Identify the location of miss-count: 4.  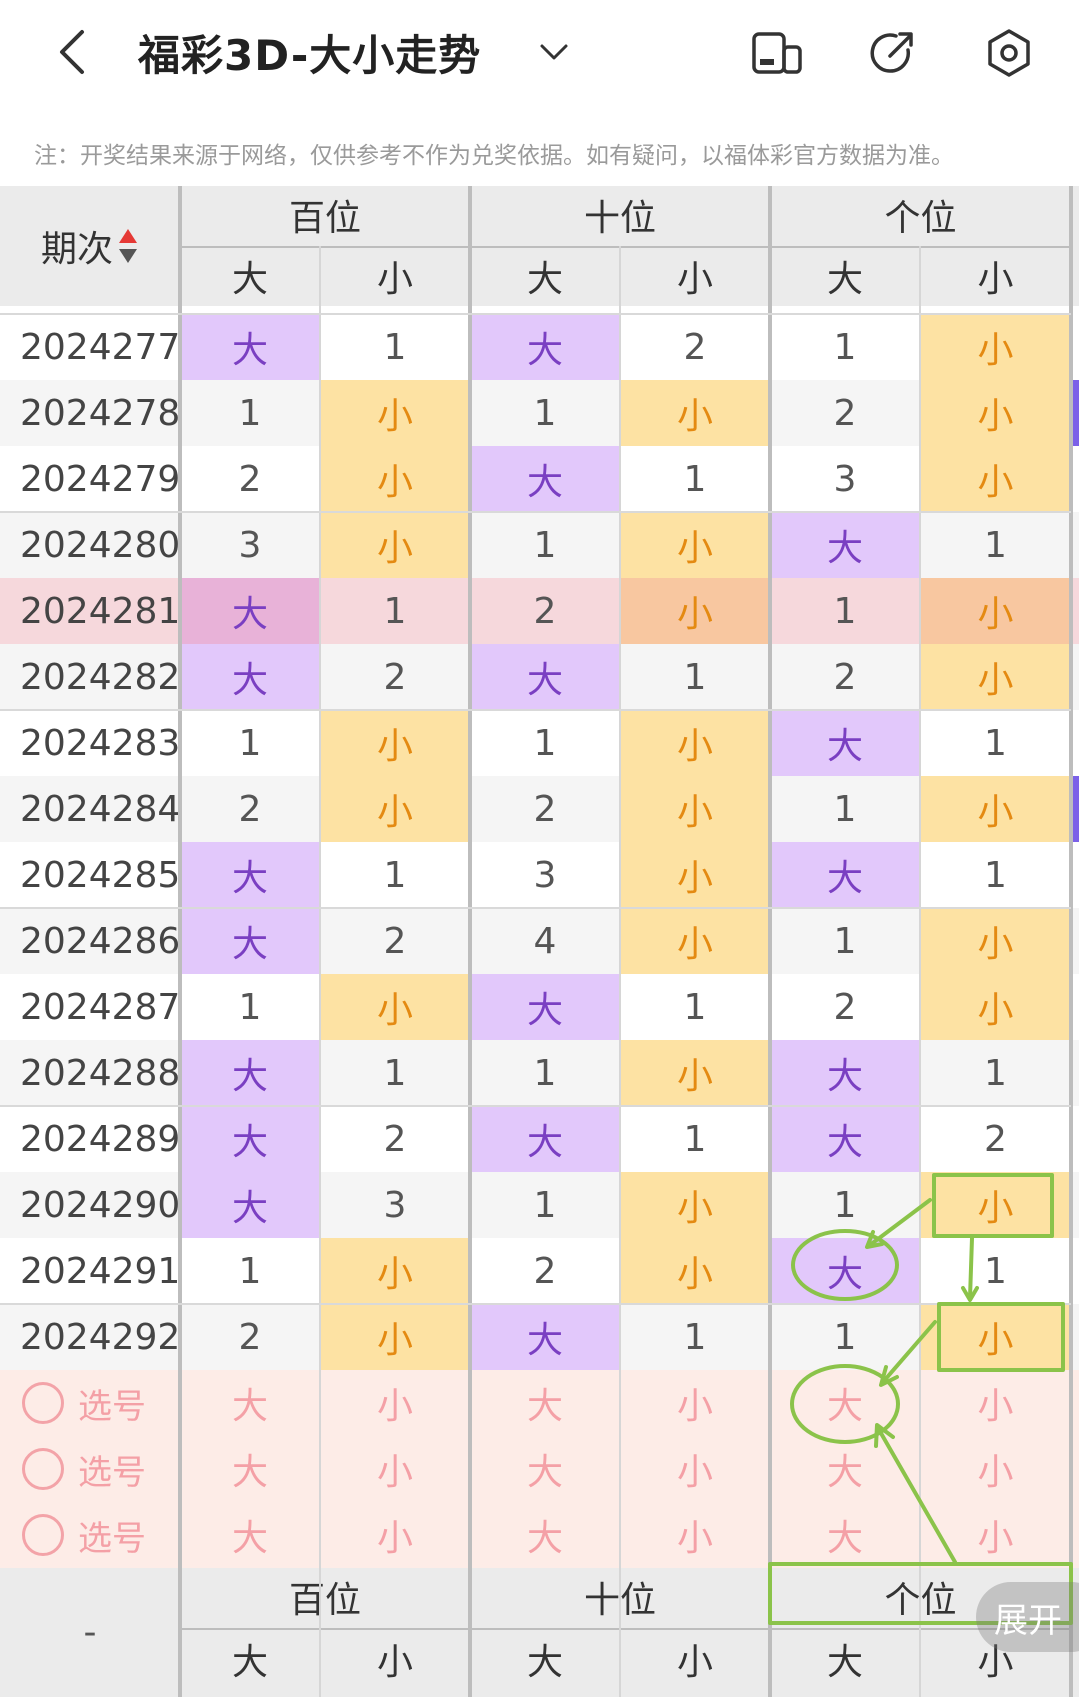
(545, 941).